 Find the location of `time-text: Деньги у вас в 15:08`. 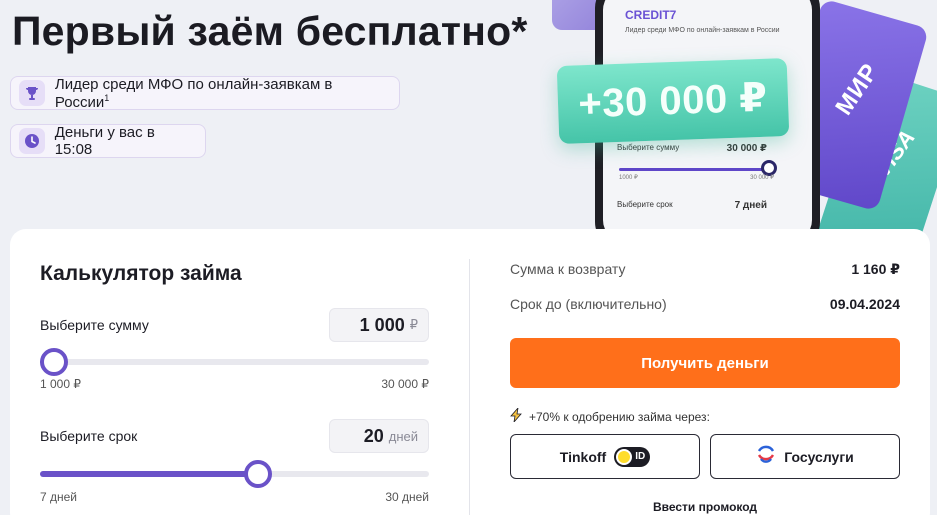

time-text: Деньги у вас в 15:08 is located at coordinates (104, 141).